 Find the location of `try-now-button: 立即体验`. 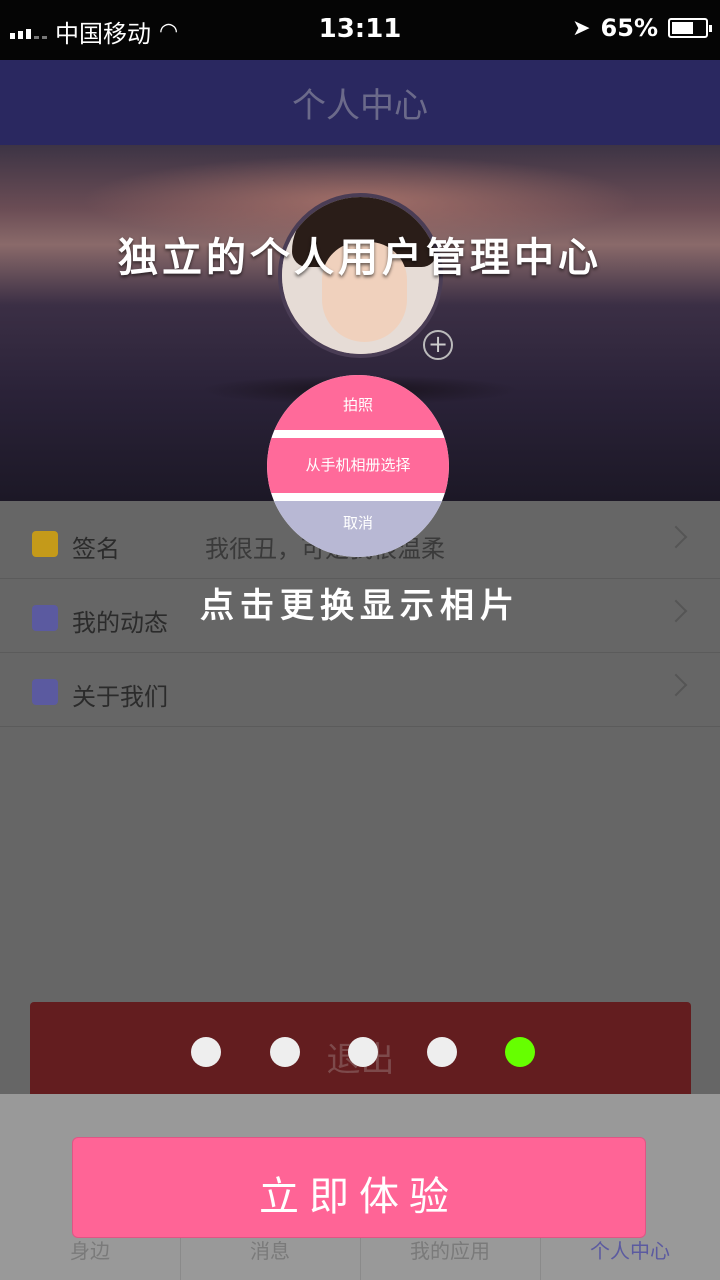

try-now-button: 立即体验 is located at coordinates (359, 1187).